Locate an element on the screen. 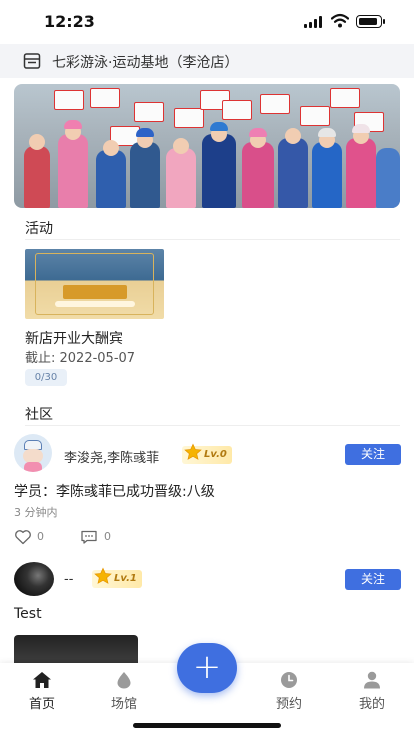  like-icon is located at coordinates (23, 537).